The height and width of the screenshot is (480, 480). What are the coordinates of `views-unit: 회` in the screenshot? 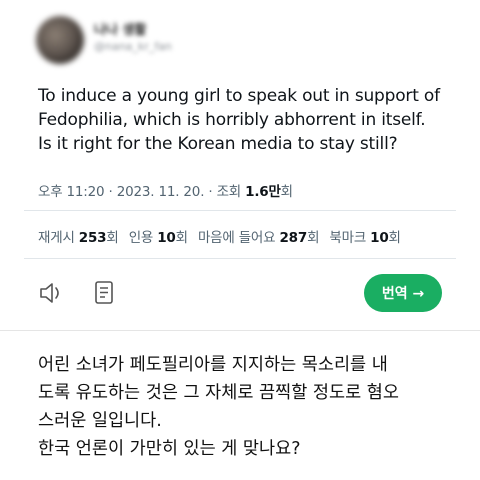 It's located at (286, 192).